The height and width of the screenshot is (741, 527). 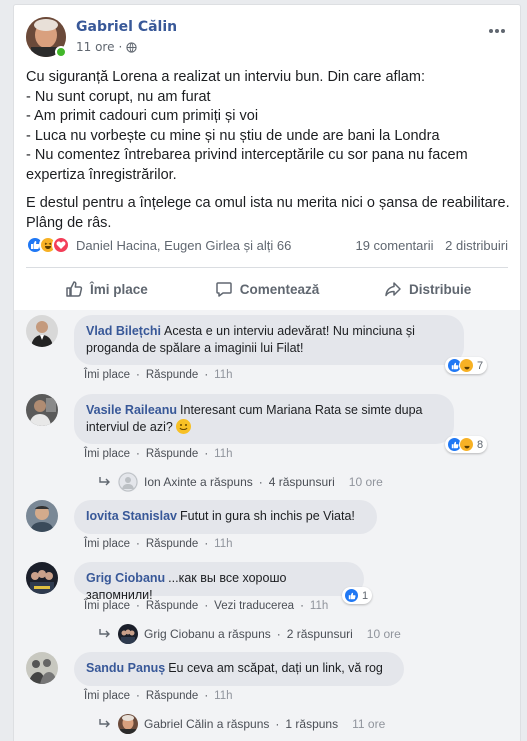 I want to click on like-button: Îmi place, so click(x=106, y=289).